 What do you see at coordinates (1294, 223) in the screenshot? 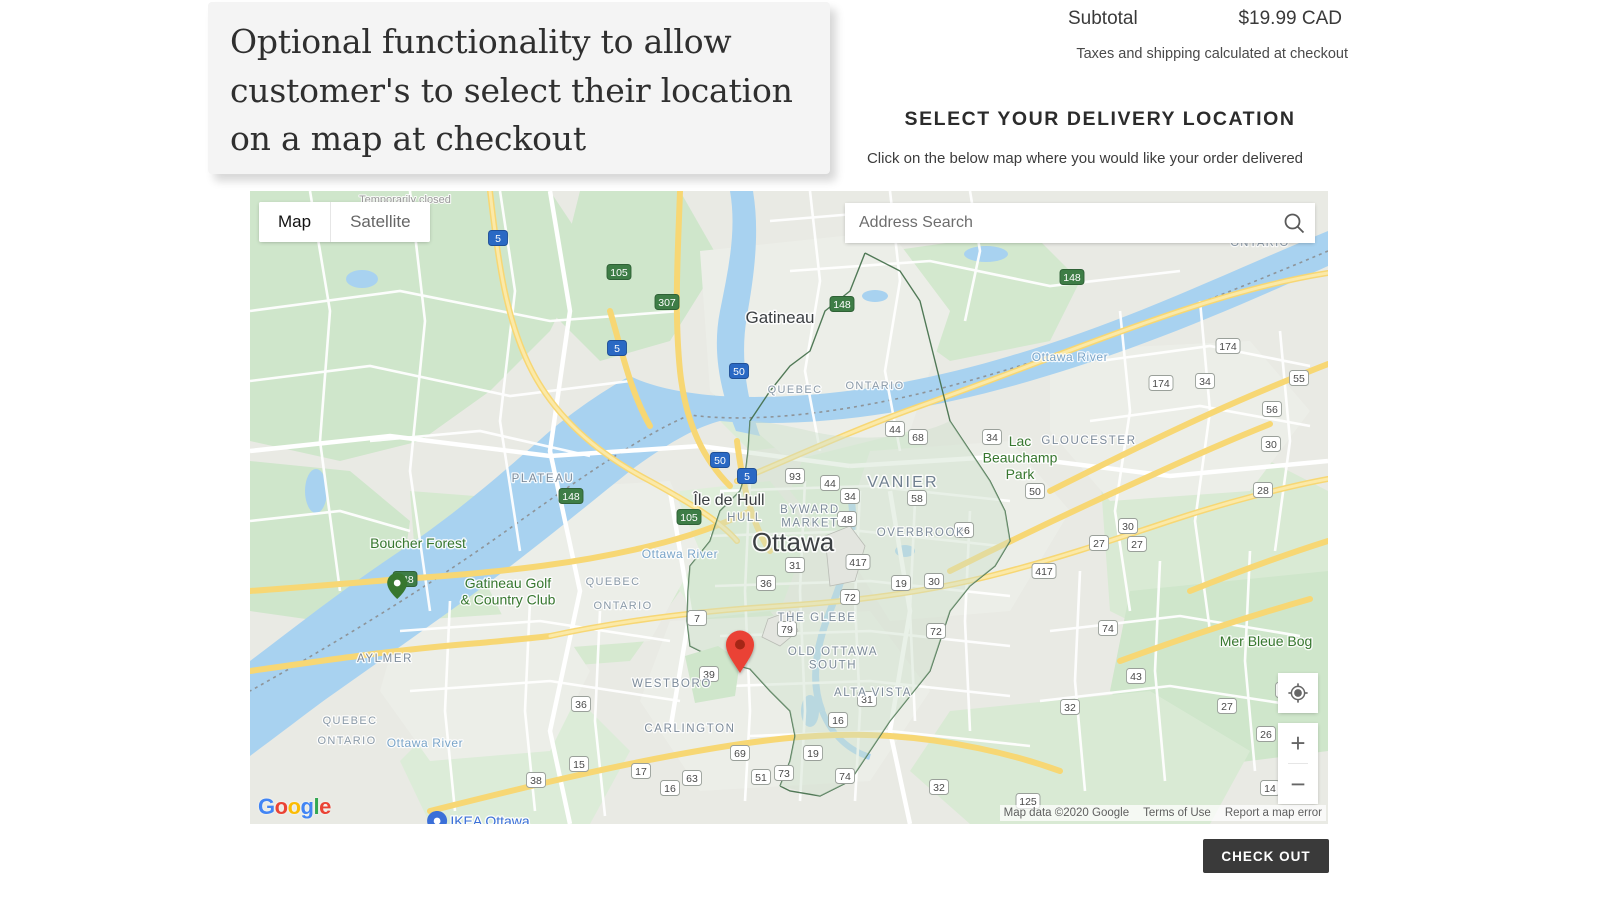
I see `search-icon` at bounding box center [1294, 223].